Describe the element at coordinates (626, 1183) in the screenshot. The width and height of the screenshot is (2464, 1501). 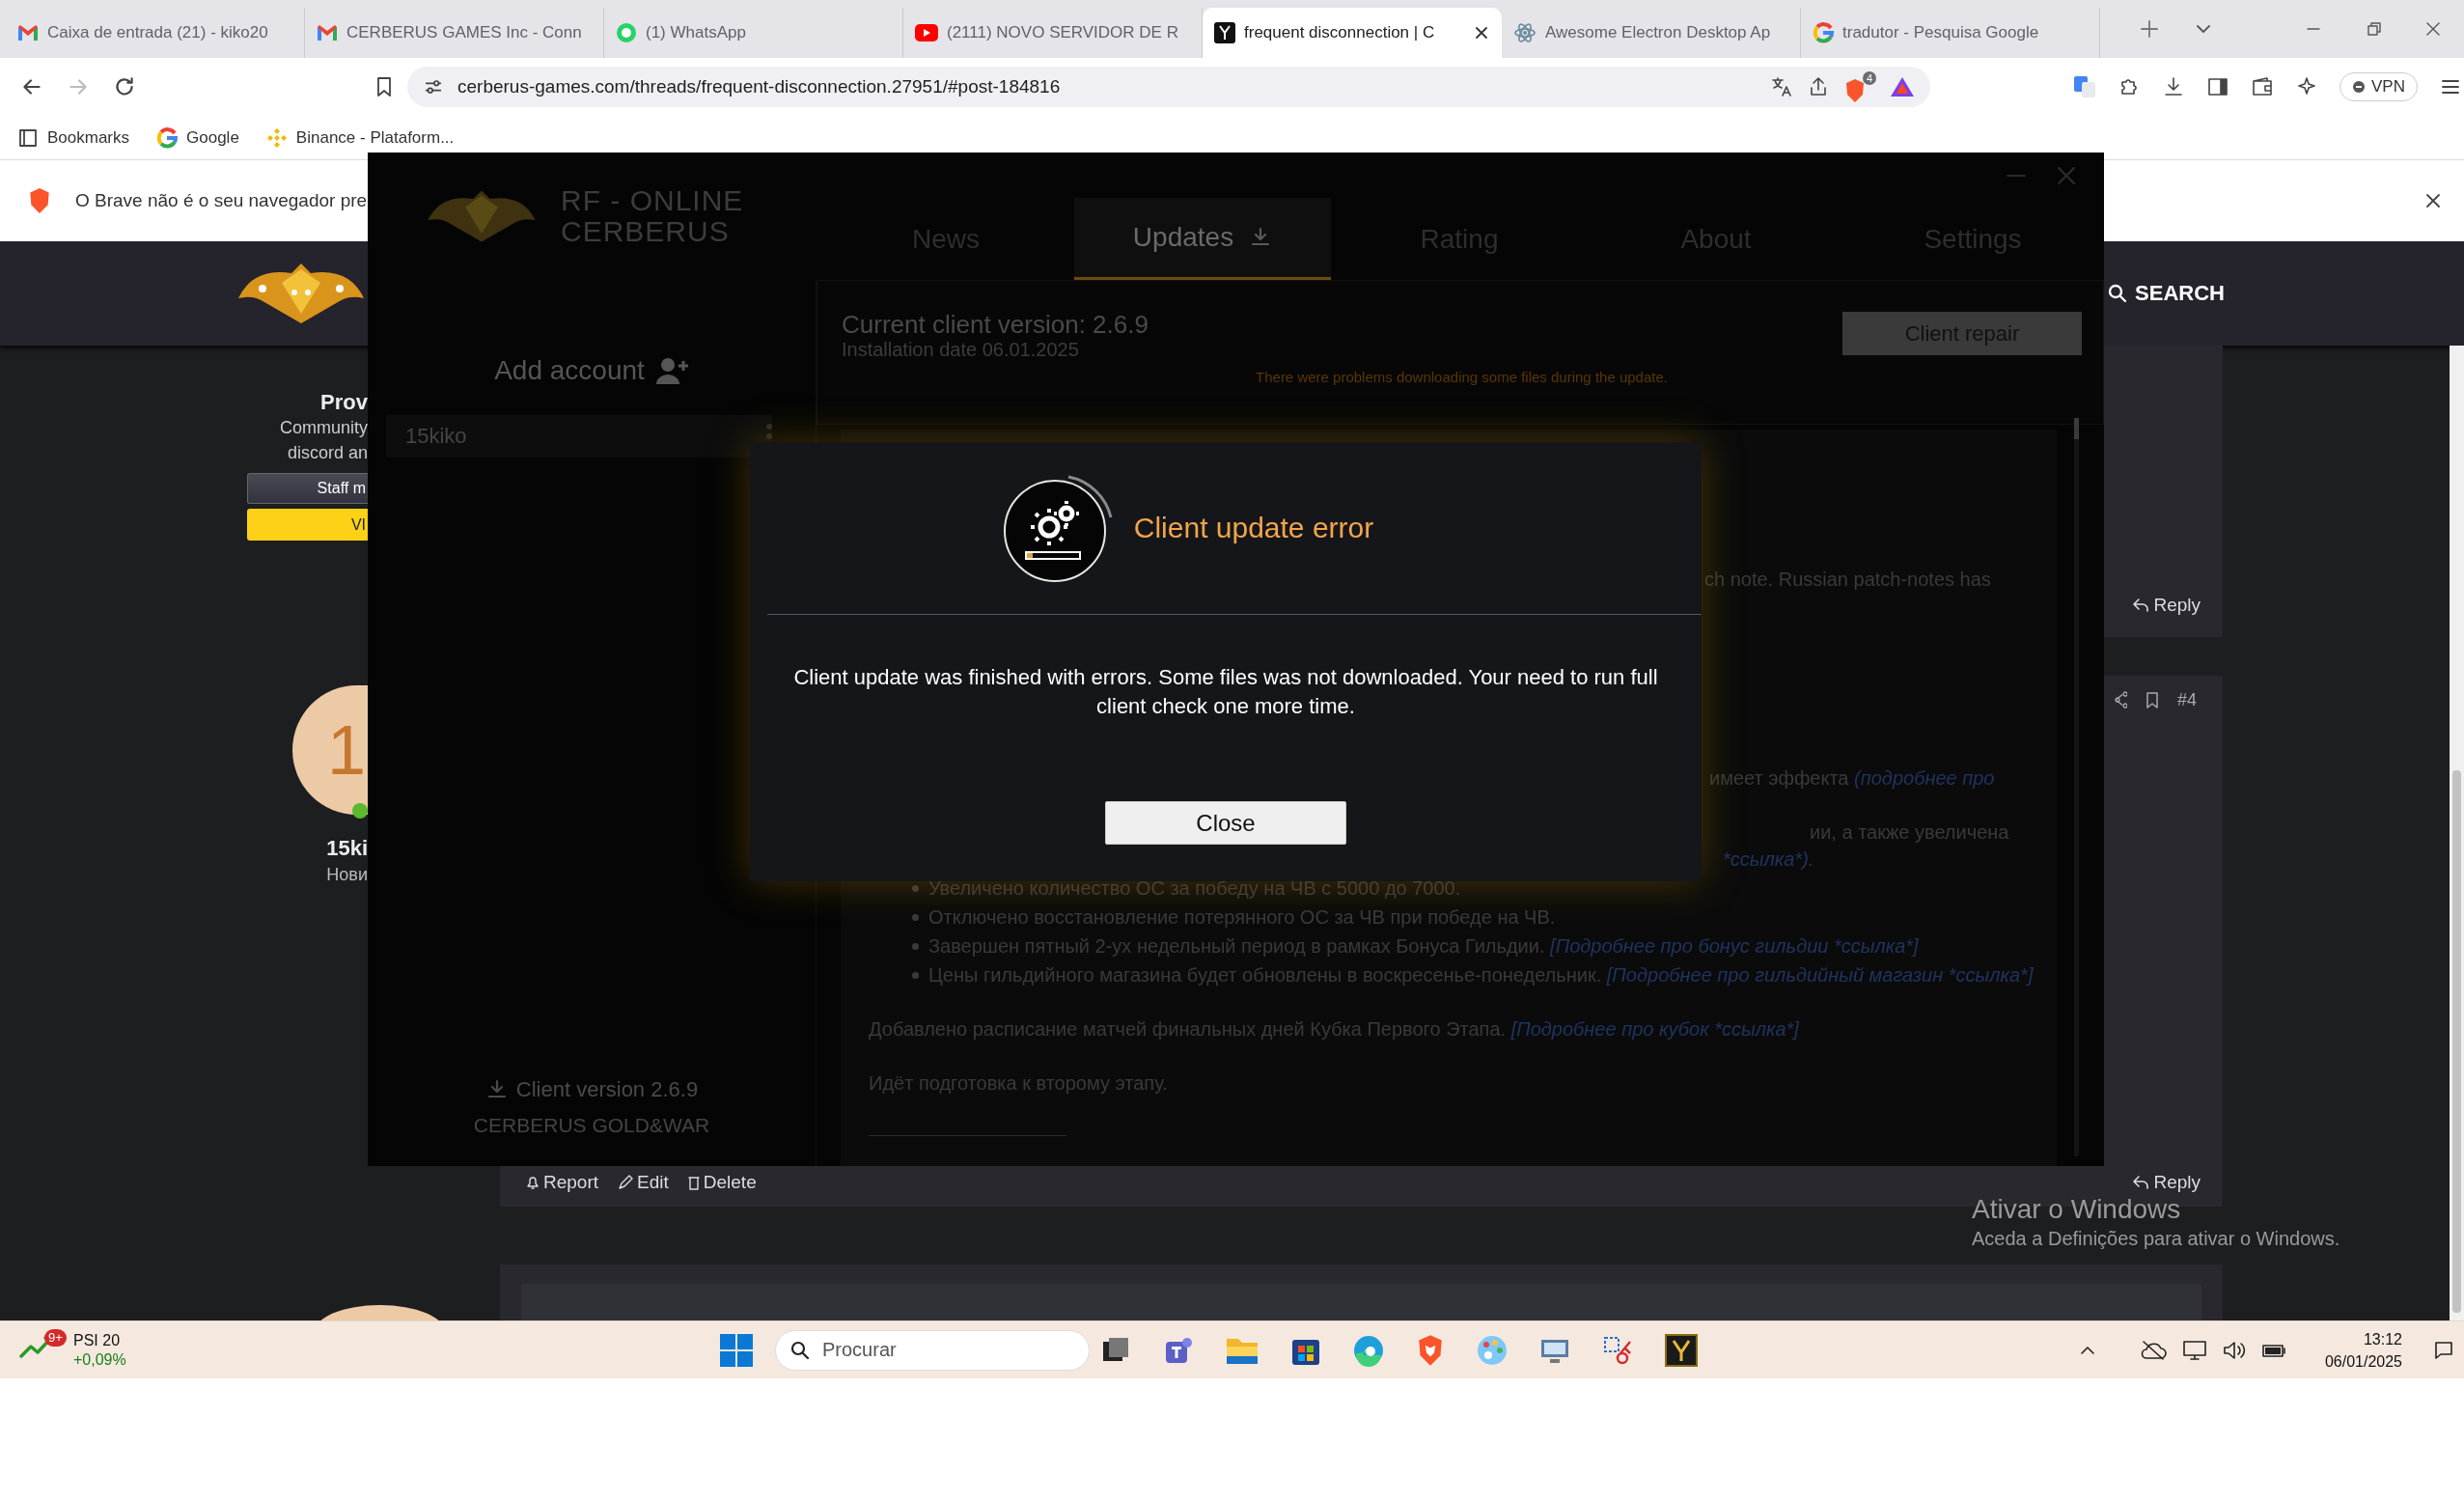
I see `pencil-icon` at that location.